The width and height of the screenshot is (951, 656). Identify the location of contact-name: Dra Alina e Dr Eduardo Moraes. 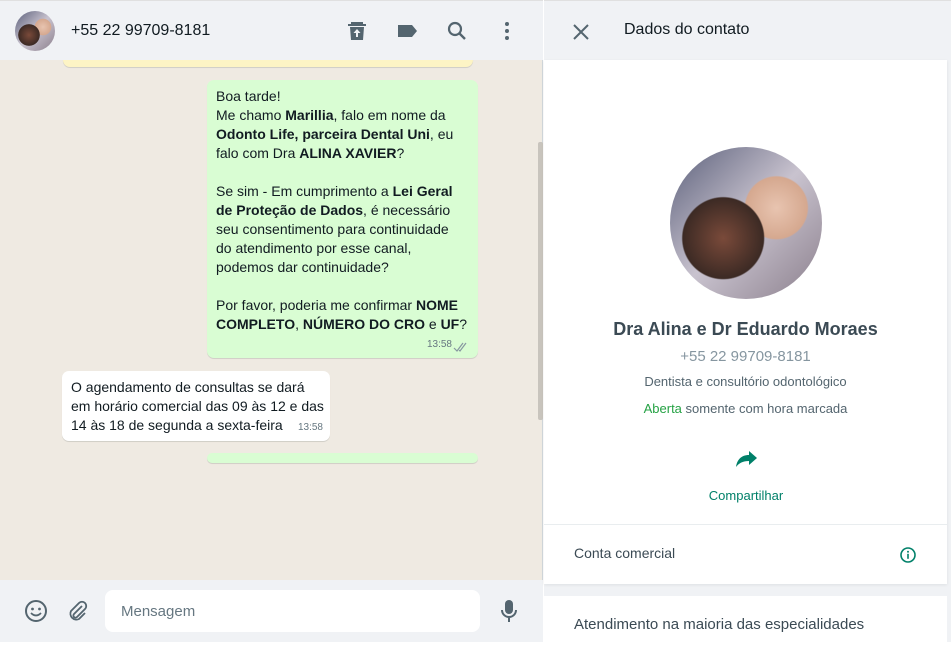
(745, 329).